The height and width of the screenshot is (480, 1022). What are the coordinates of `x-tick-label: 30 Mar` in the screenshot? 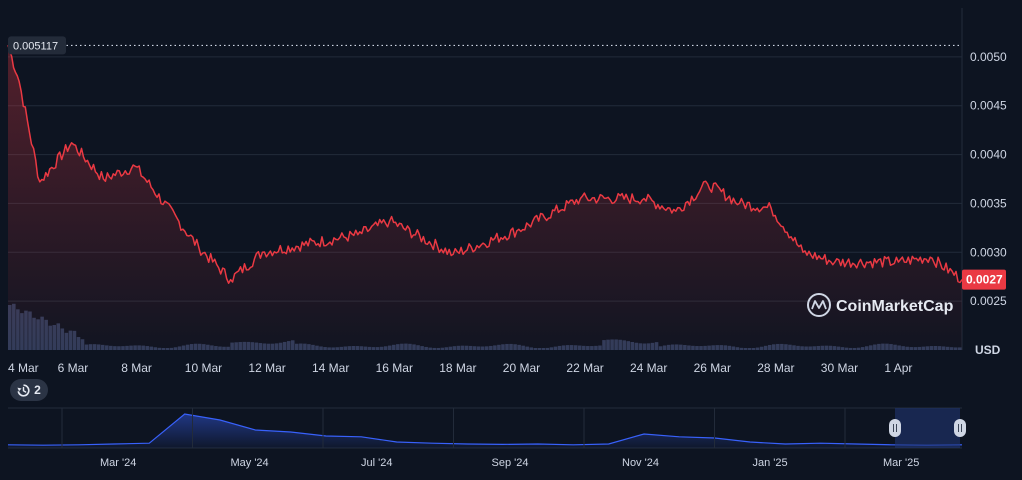 It's located at (839, 368).